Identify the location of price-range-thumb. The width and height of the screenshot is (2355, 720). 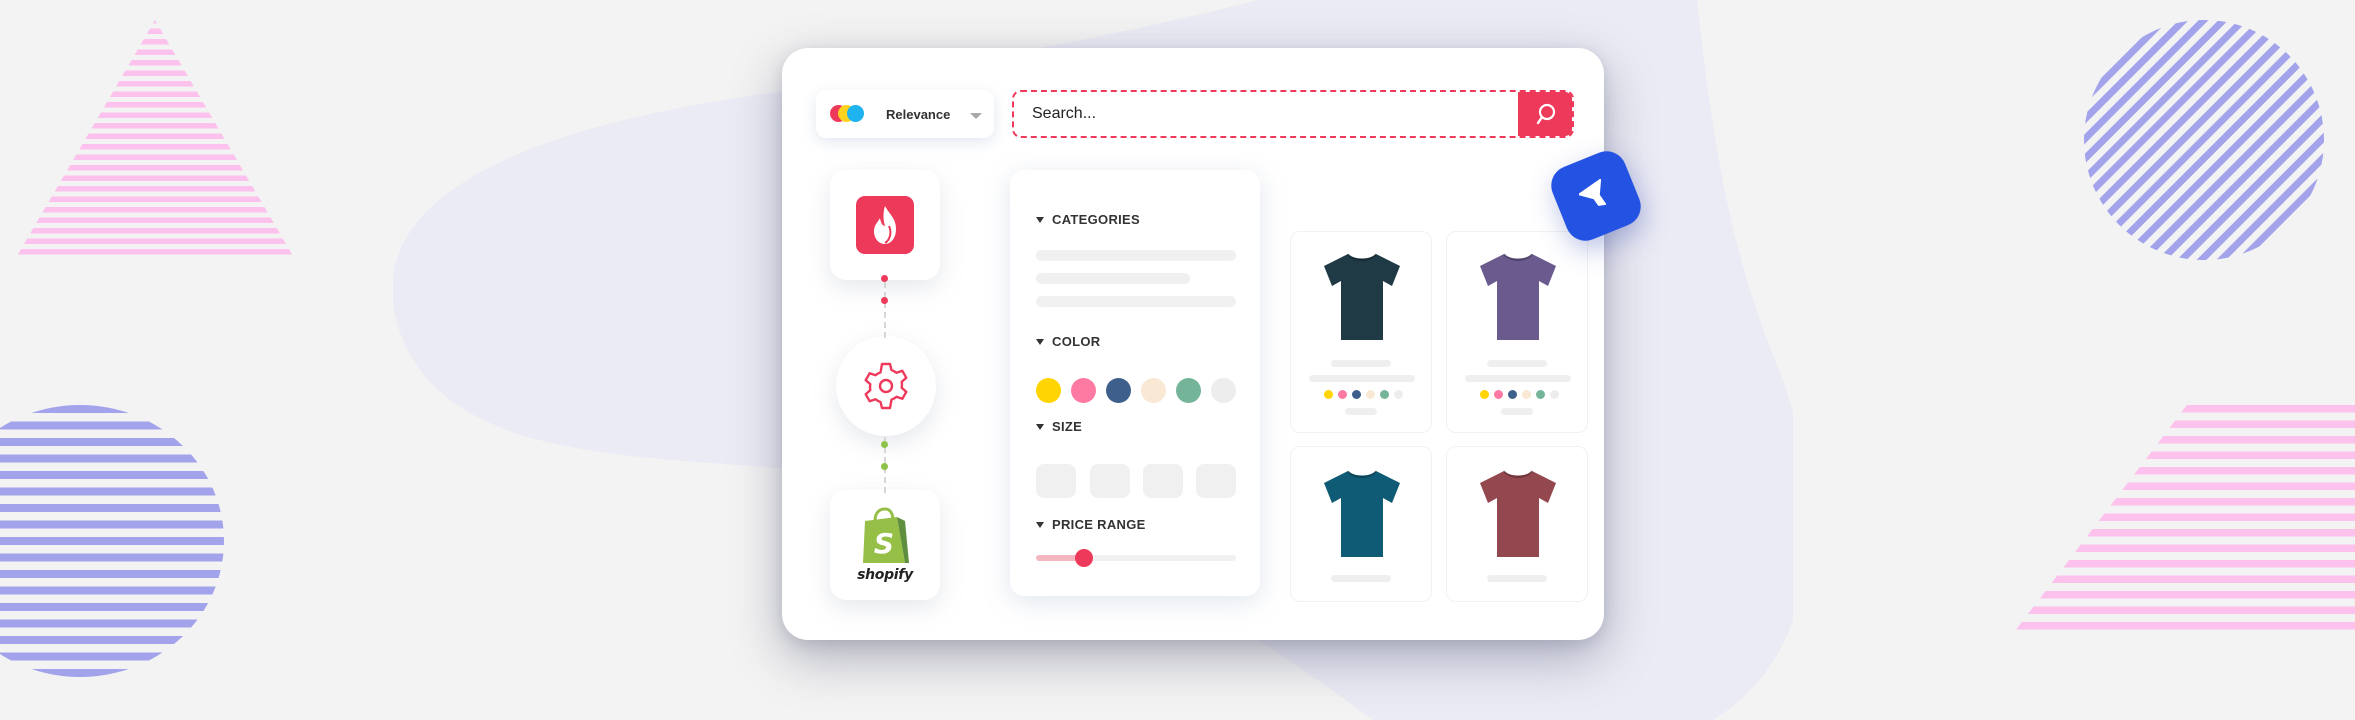
(1084, 558).